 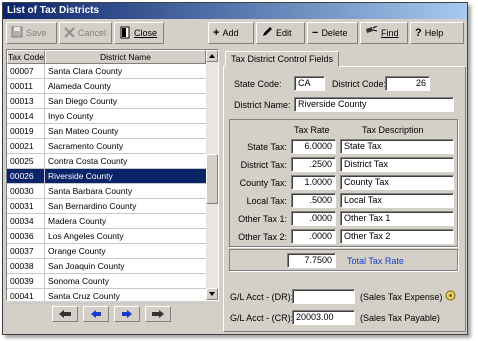 What do you see at coordinates (106, 161) in the screenshot?
I see `table-row: 00025 Contra Costa County` at bounding box center [106, 161].